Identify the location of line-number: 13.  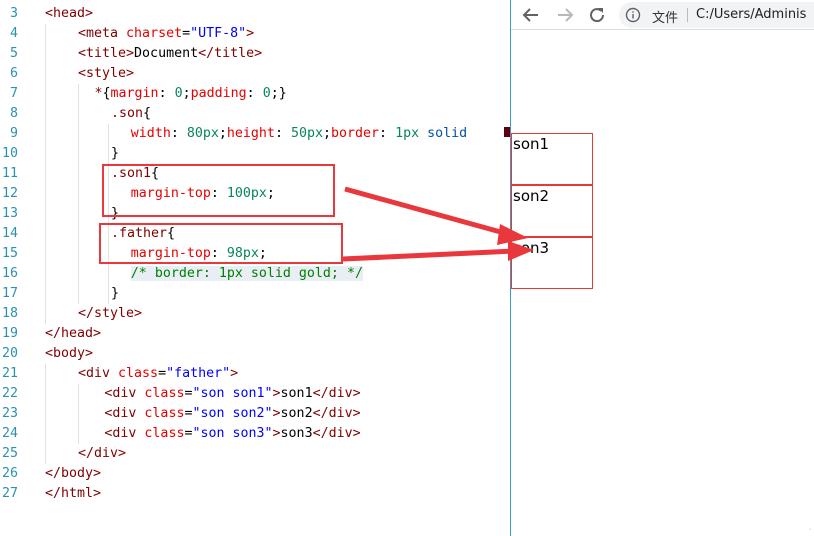
(9, 213).